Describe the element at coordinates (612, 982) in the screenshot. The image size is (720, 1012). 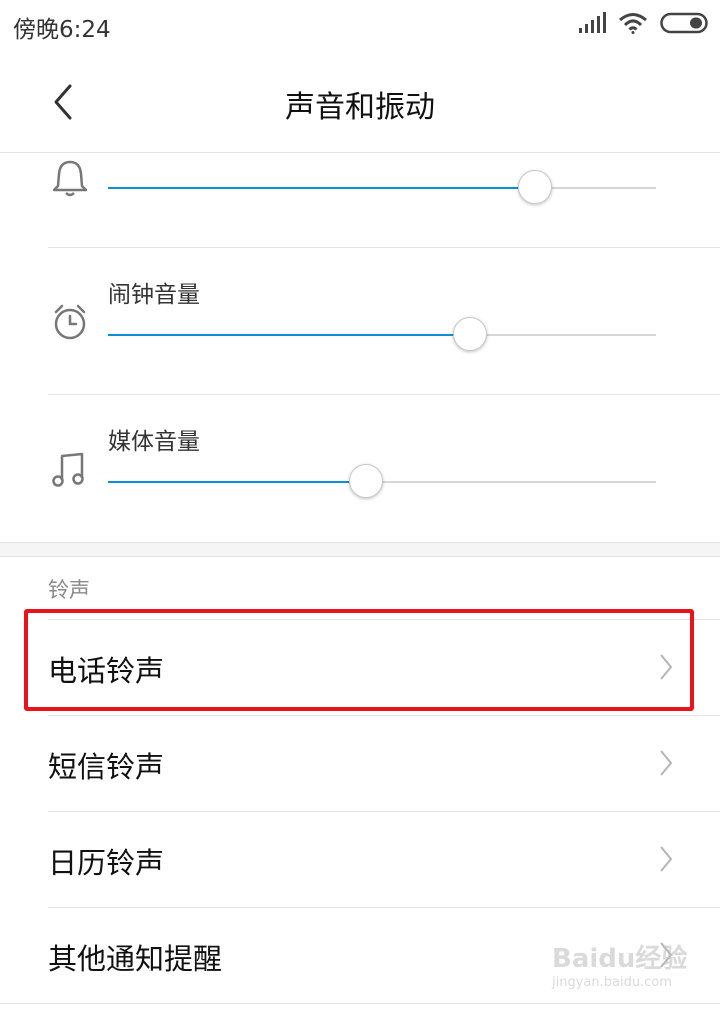
I see `watermark-url: jingyan.baidu.com` at that location.